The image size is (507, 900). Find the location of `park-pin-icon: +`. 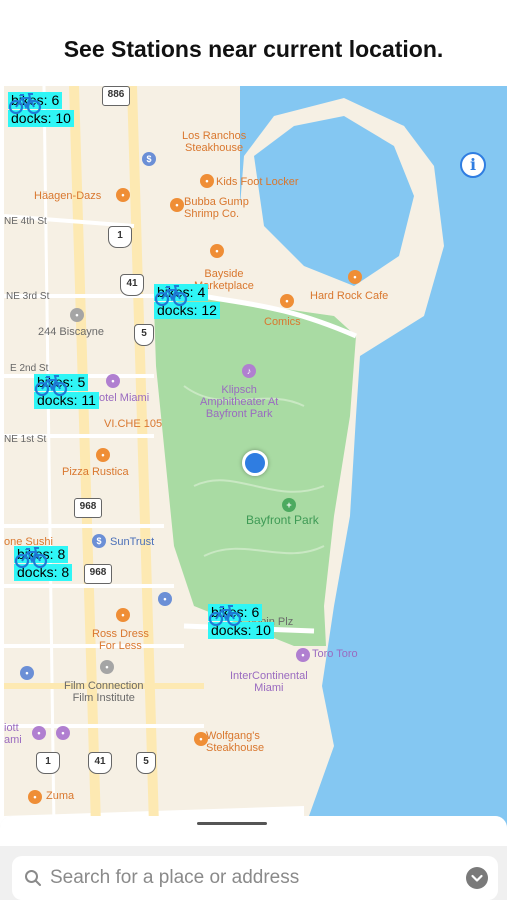

park-pin-icon: + is located at coordinates (289, 505).